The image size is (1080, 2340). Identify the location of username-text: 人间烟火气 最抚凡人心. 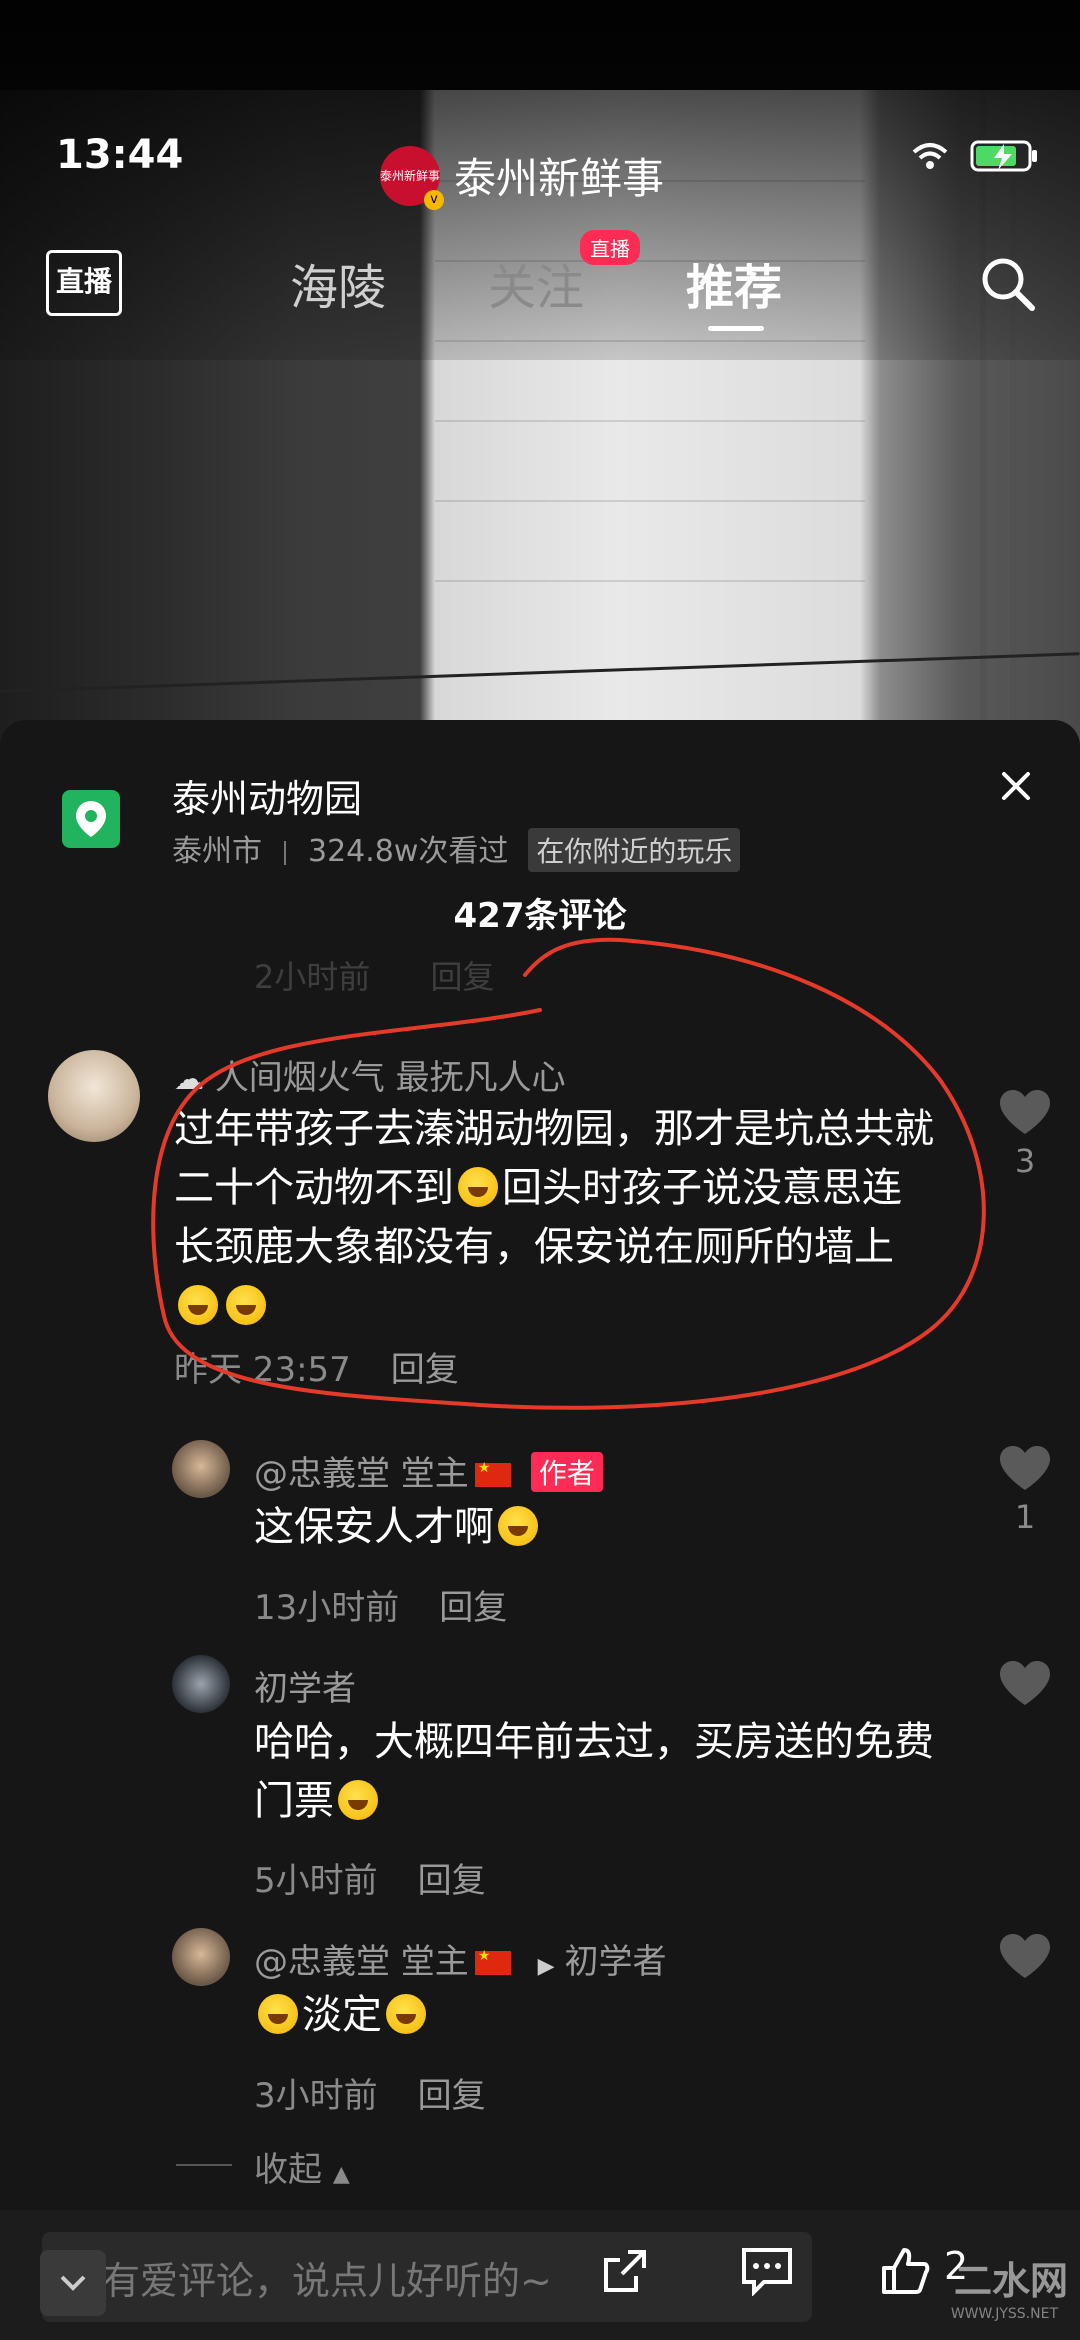
(390, 1078).